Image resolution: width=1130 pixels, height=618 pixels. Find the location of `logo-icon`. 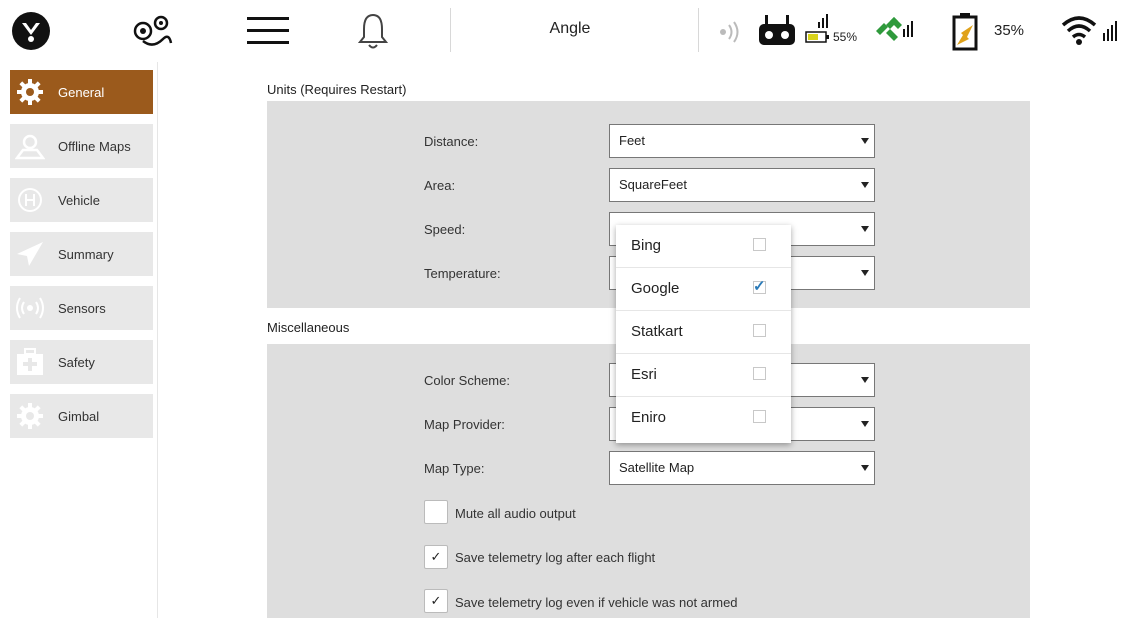

logo-icon is located at coordinates (31, 31).